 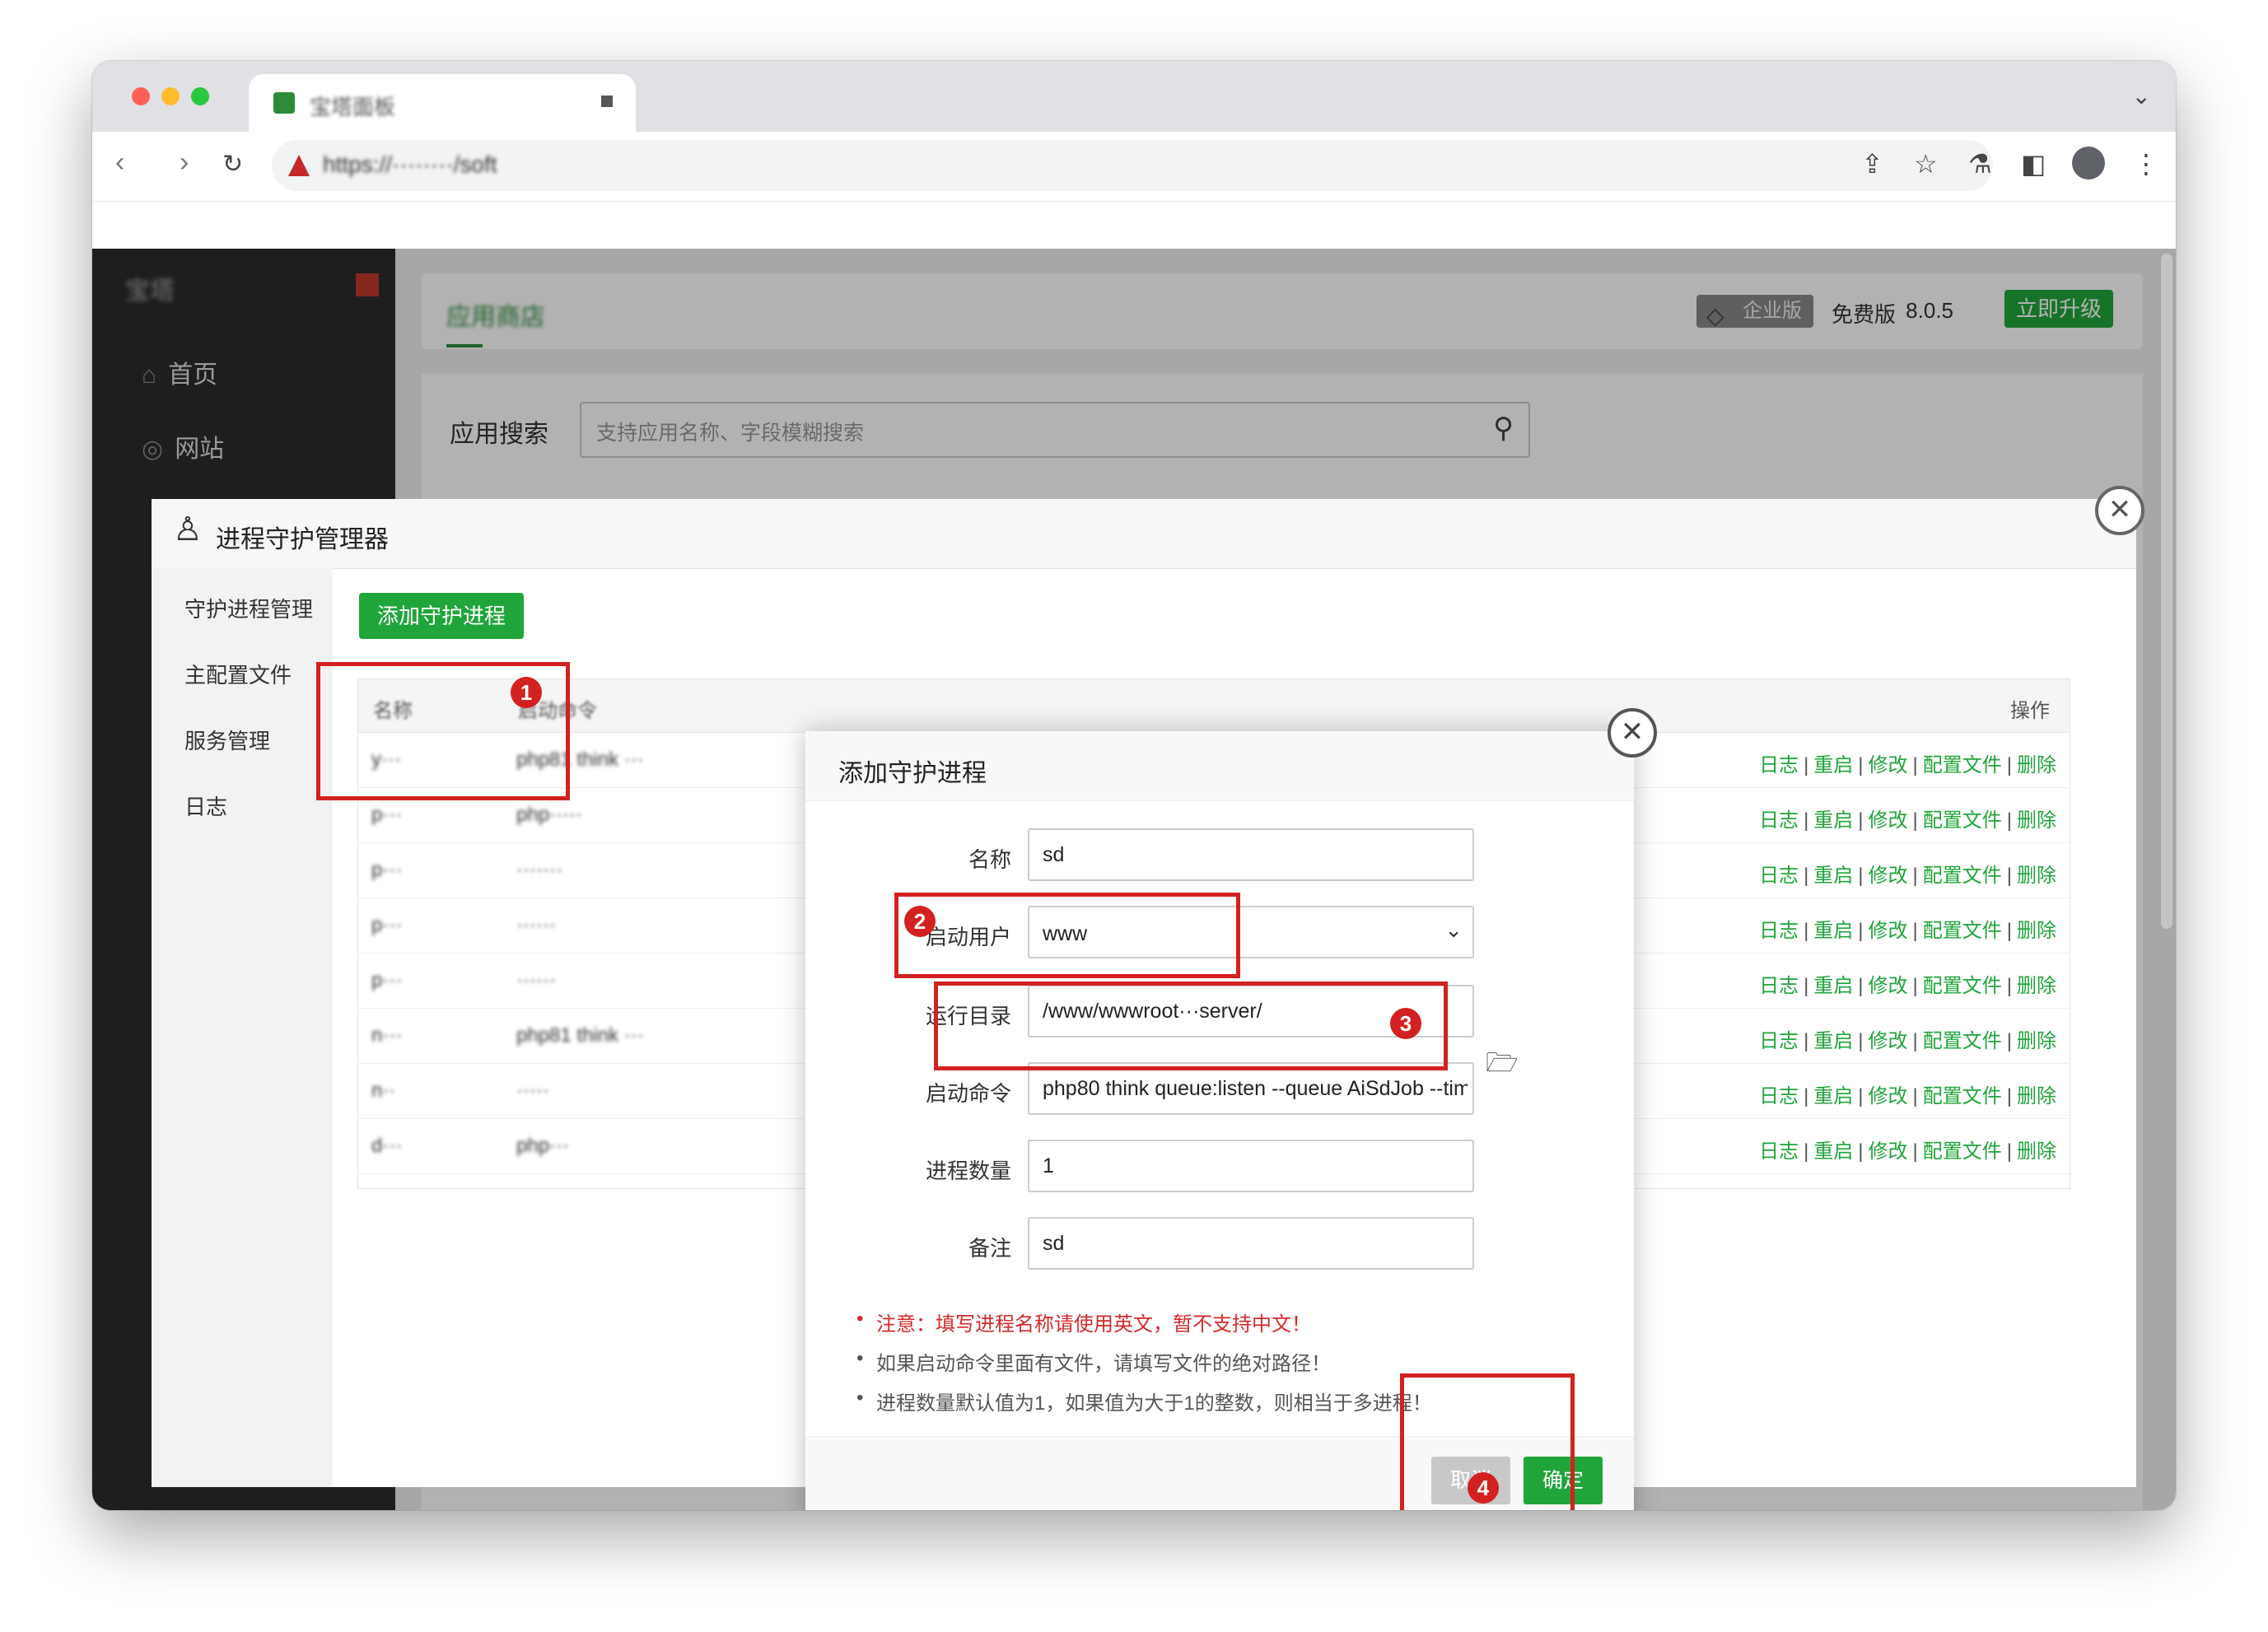 I want to click on tab-close-icon, so click(x=607, y=101).